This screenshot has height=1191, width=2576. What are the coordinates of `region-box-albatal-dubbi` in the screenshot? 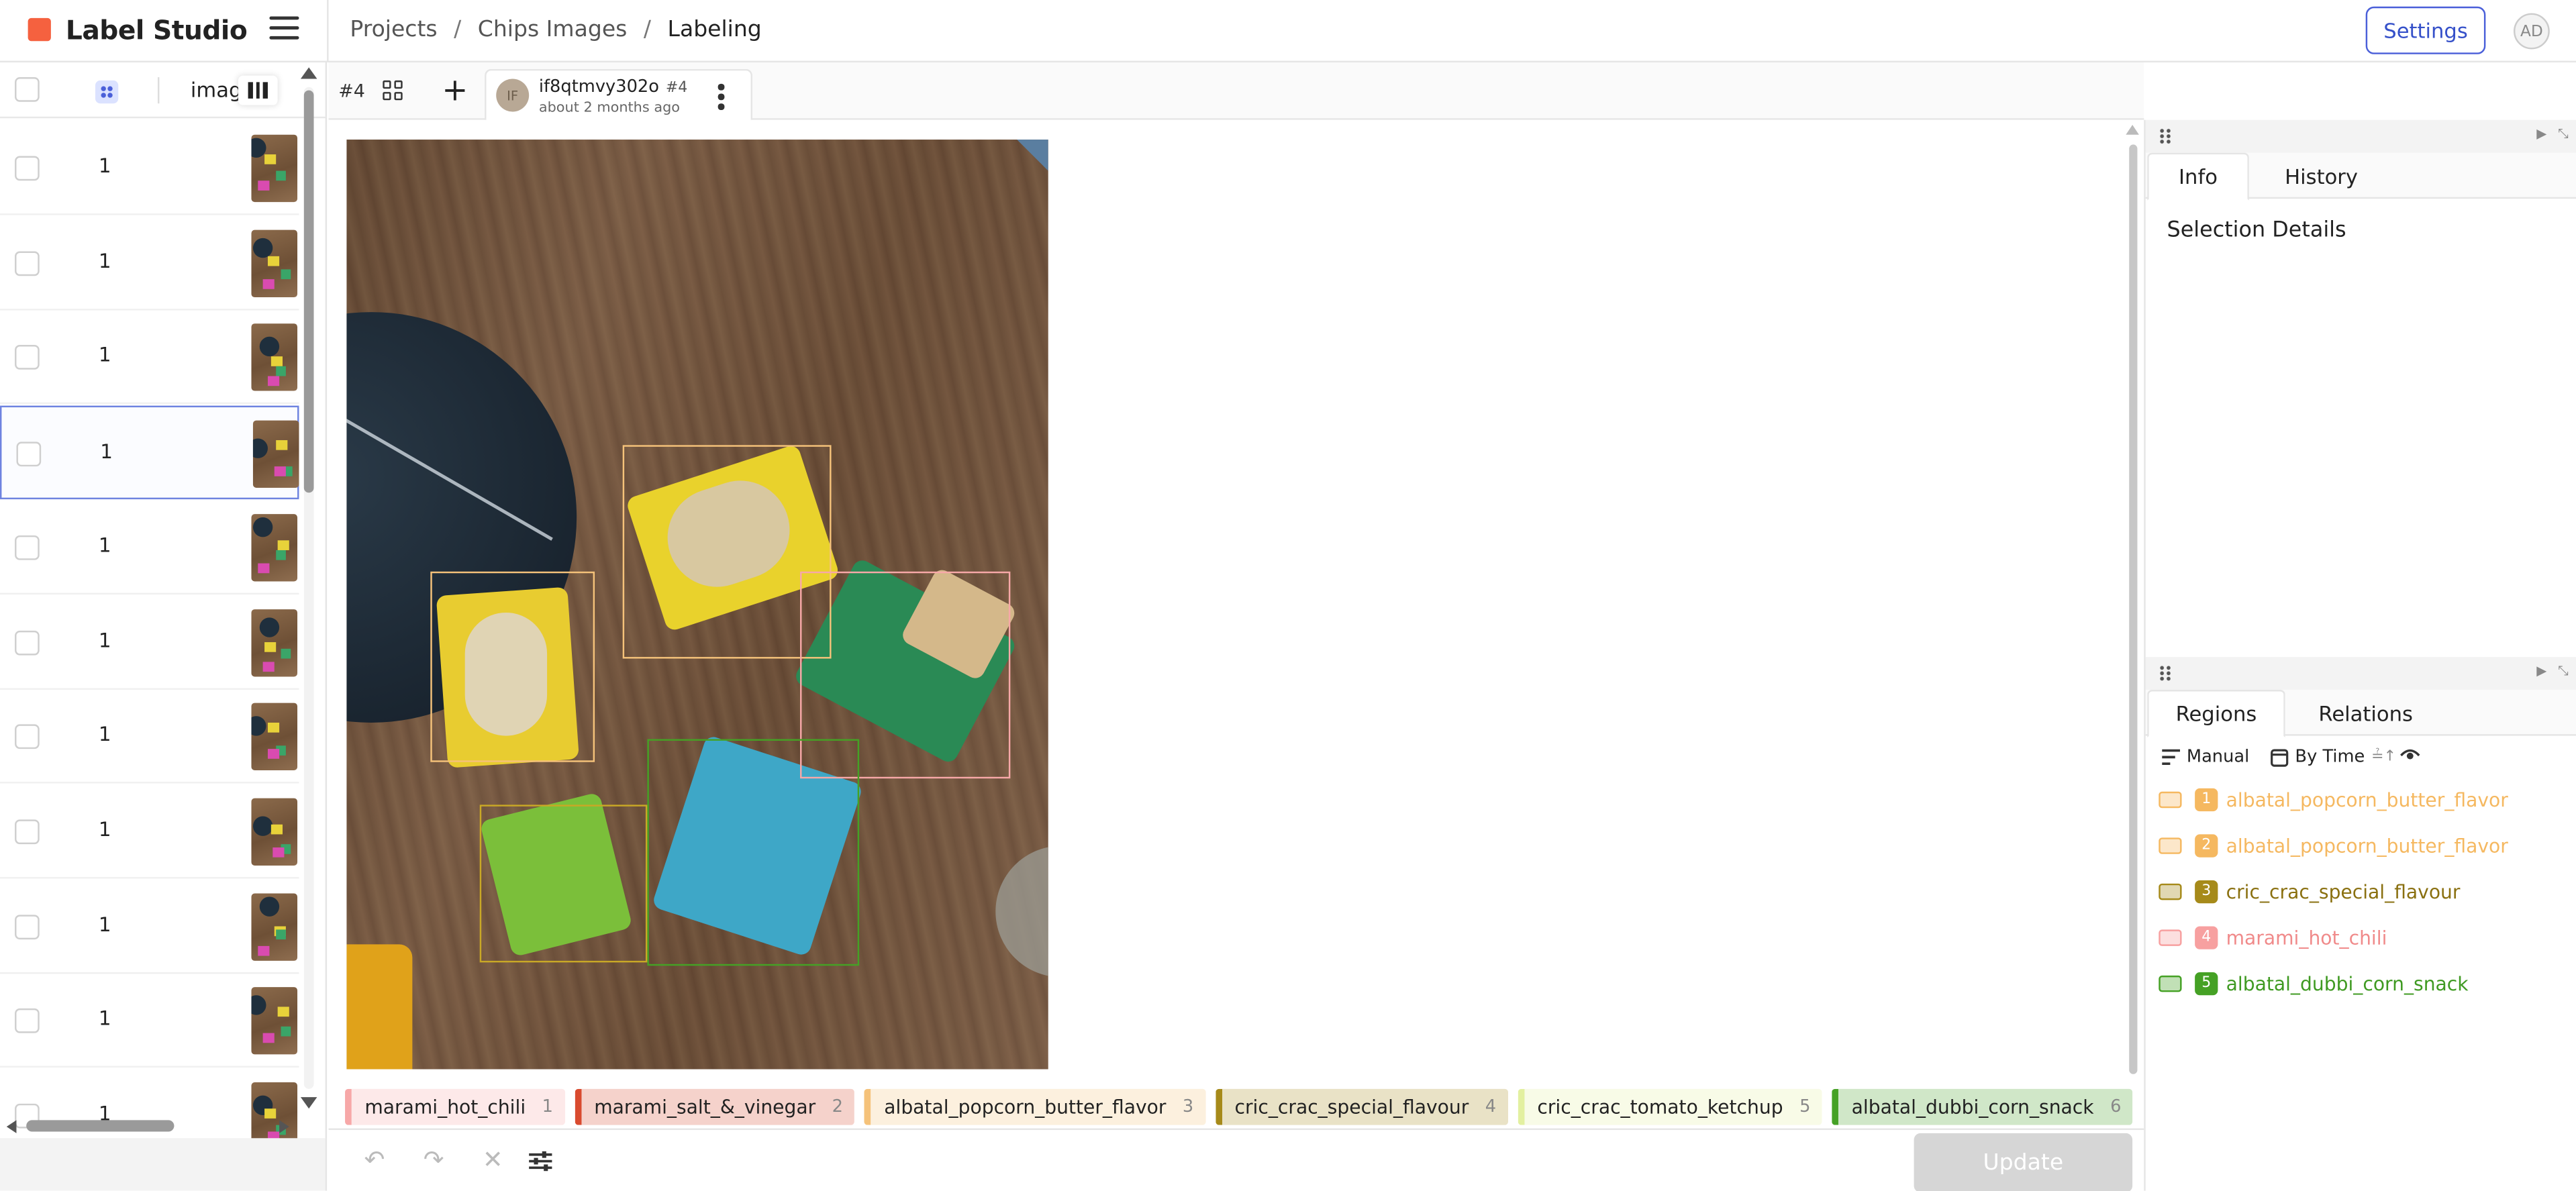 It's located at (753, 852).